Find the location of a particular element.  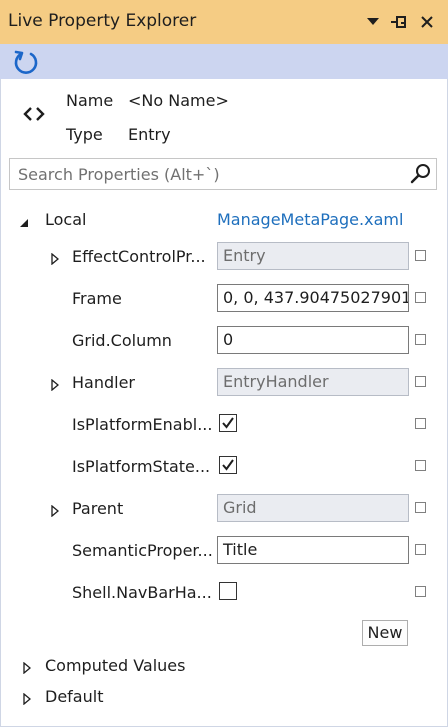

property-name: Frame is located at coordinates (97, 298).